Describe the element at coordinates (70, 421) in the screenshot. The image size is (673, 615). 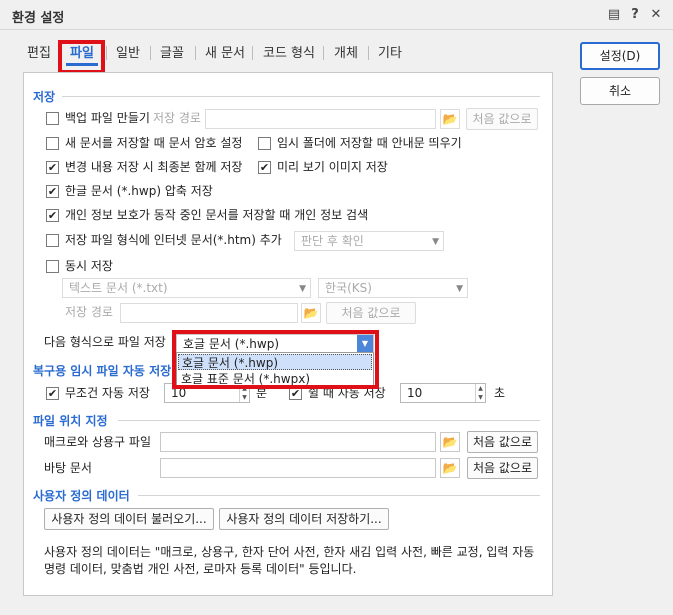
I see `section-title-location: 파일 위치 지정` at that location.